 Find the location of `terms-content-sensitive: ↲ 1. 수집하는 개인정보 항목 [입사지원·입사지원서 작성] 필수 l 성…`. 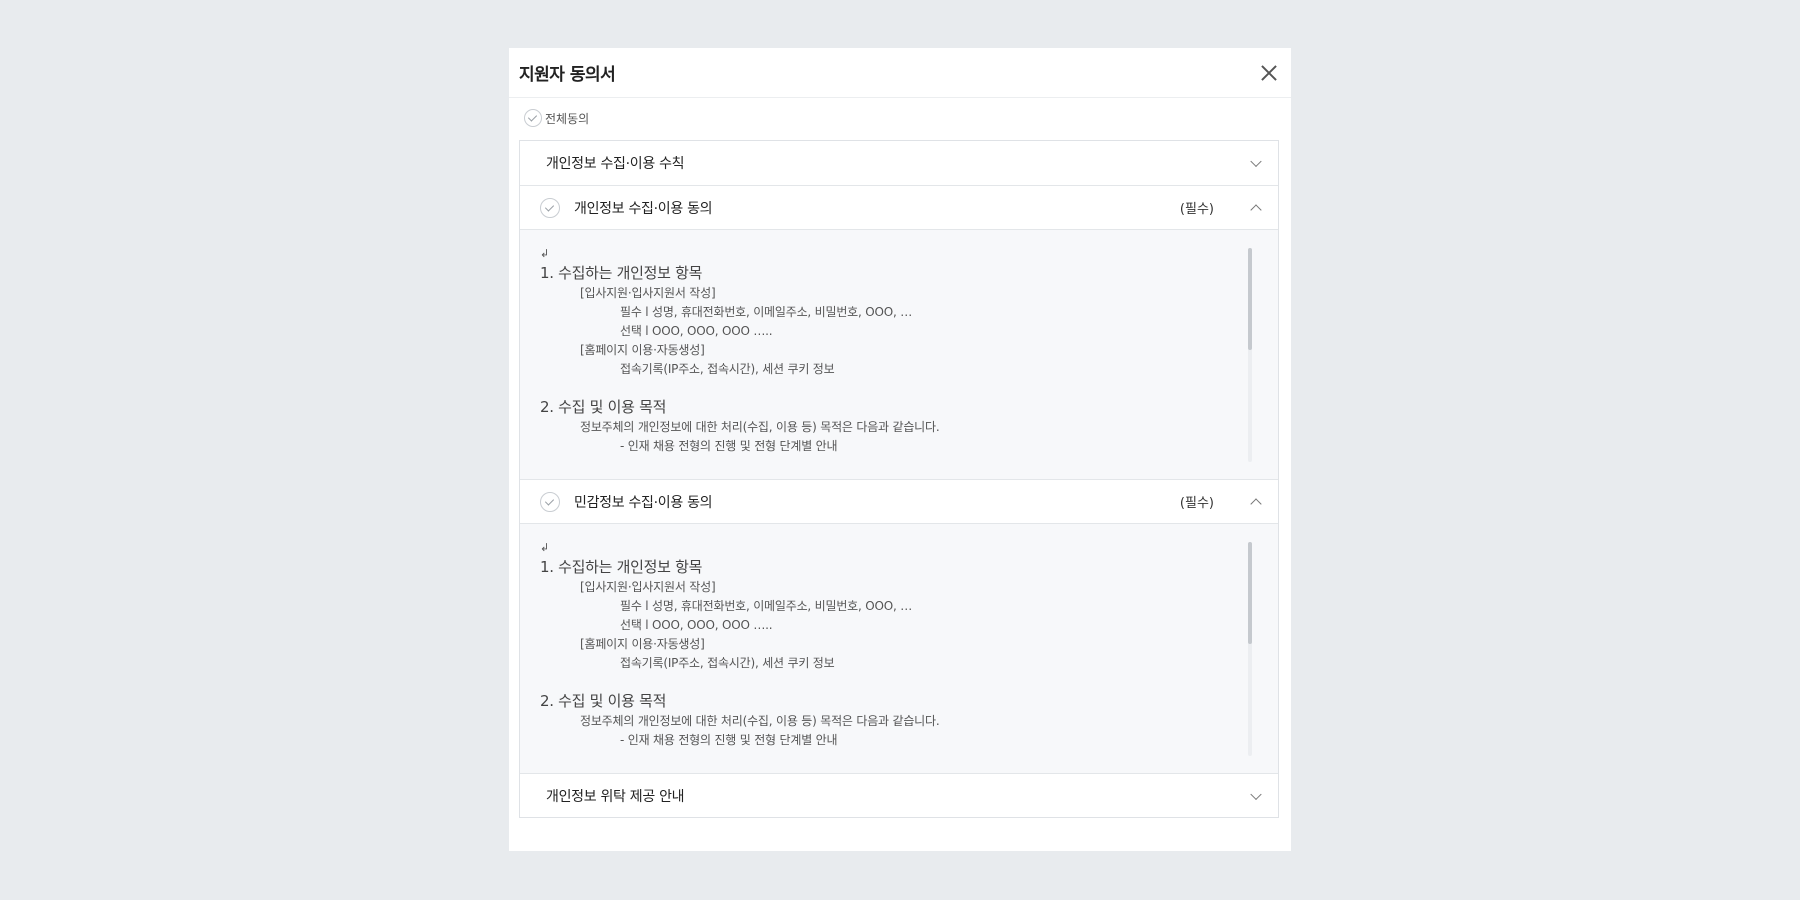

terms-content-sensitive: ↲ 1. 수집하는 개인정보 항목 [입사지원·입사지원서 작성] 필수 l 성… is located at coordinates (899, 648).